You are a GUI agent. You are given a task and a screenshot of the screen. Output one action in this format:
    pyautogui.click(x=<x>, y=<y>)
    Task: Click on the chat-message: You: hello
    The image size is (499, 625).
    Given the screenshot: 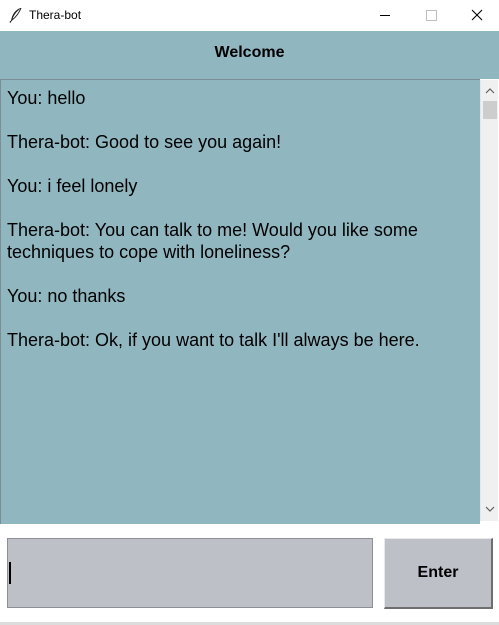 What is the action you would take?
    pyautogui.click(x=46, y=98)
    